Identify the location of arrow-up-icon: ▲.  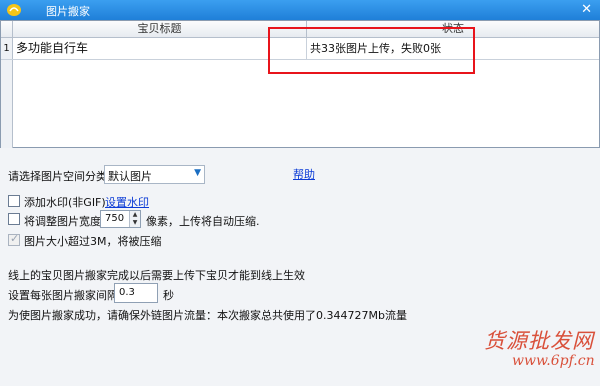
(135, 215).